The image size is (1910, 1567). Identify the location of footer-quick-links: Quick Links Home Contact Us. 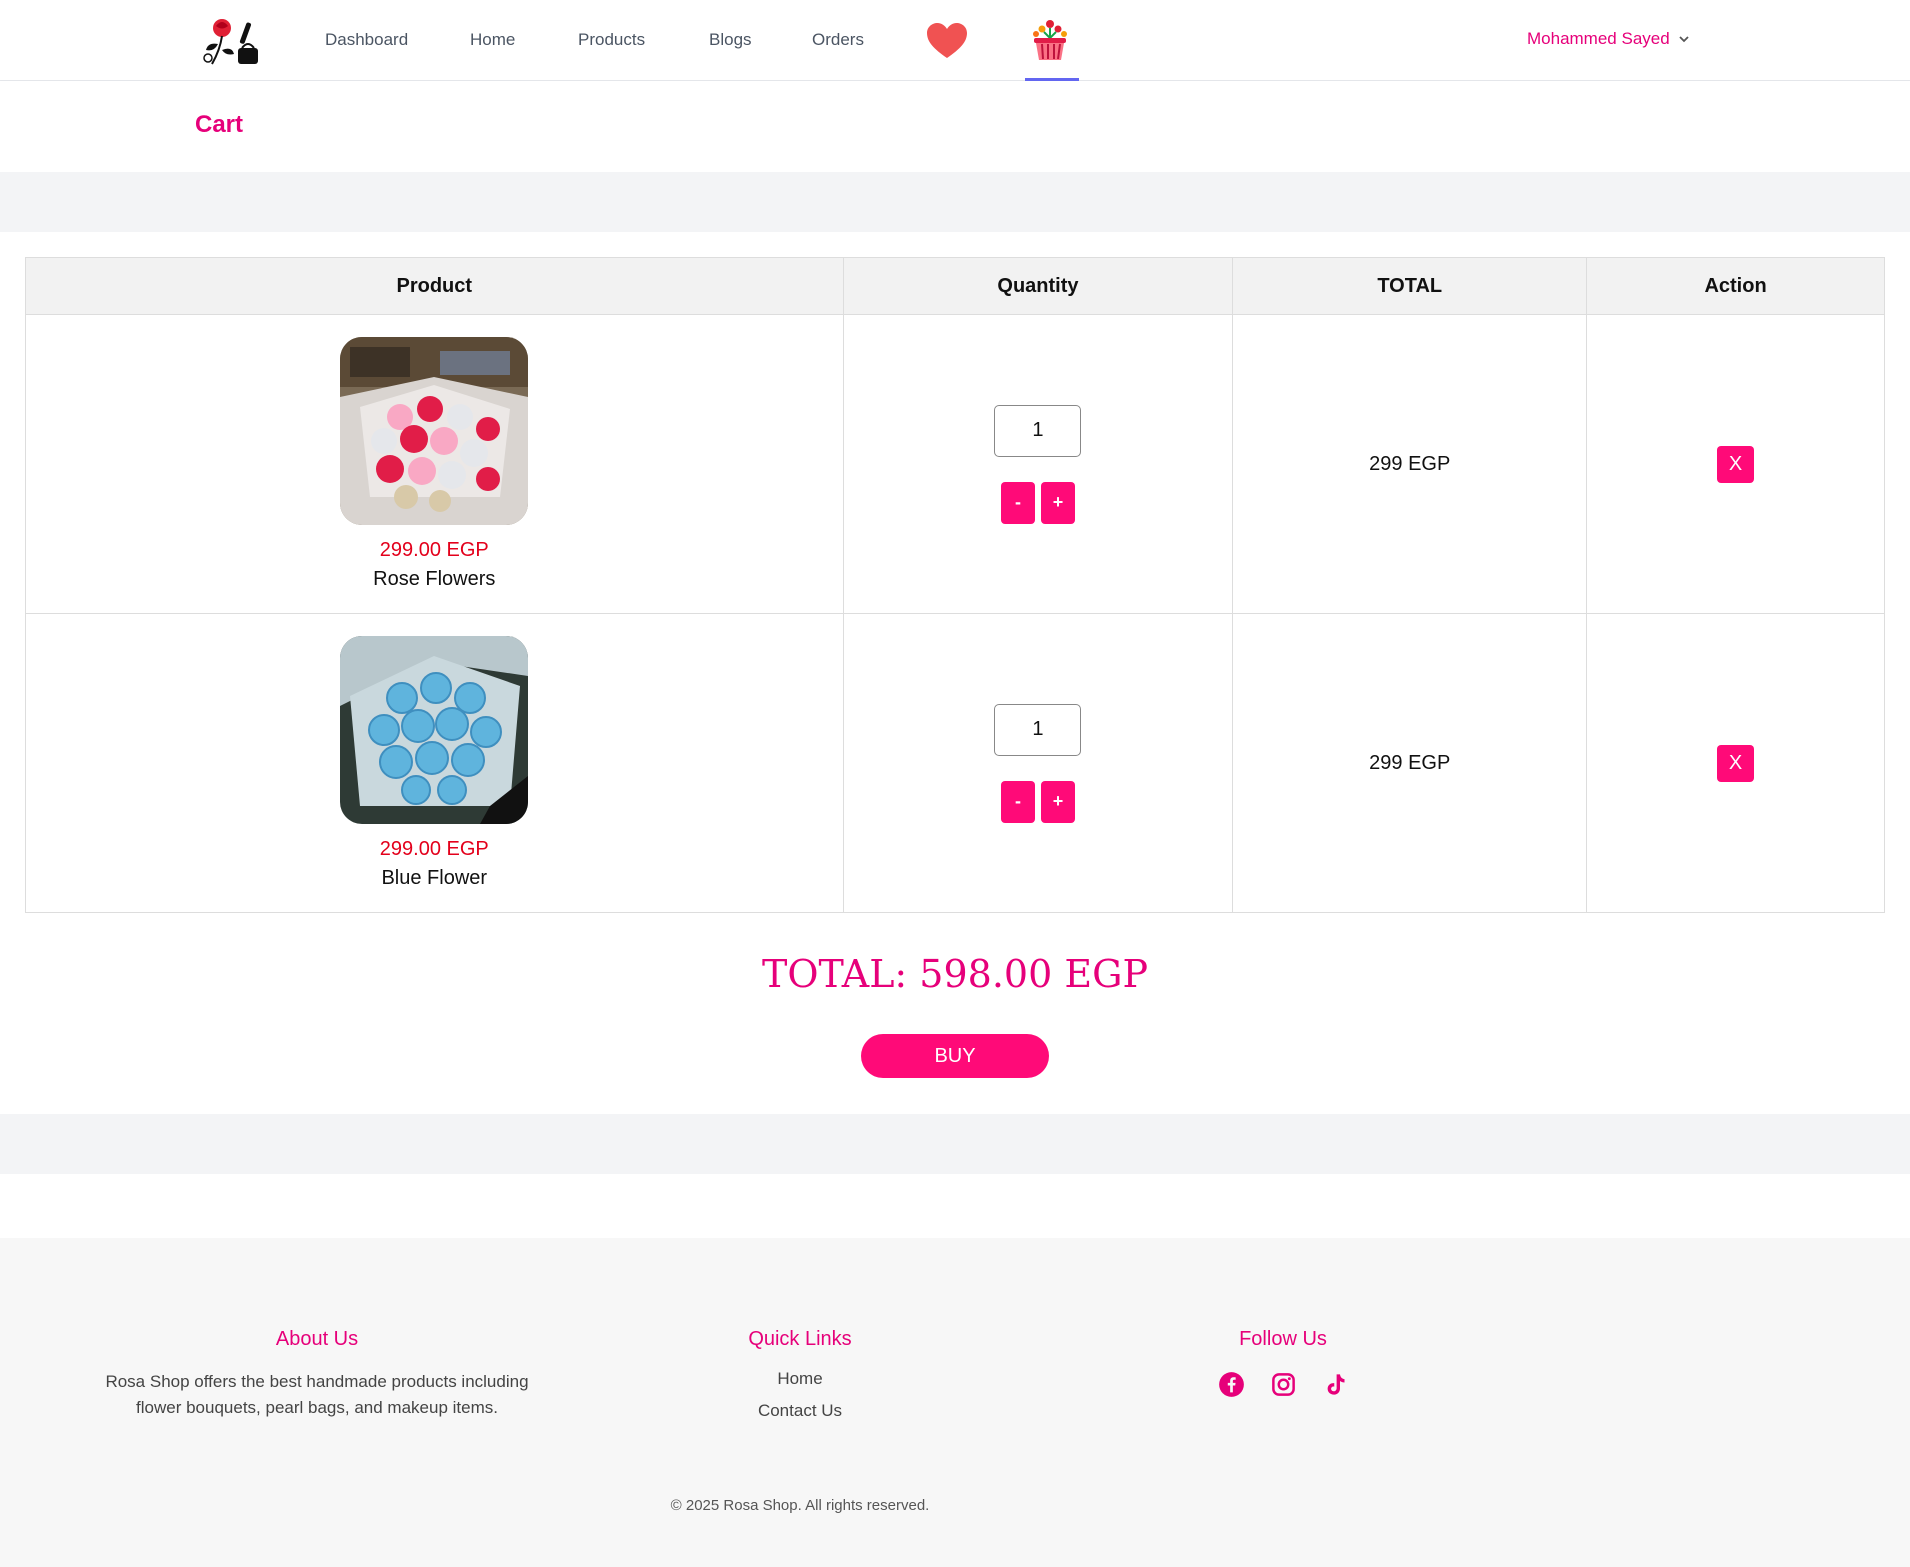
(800, 1377).